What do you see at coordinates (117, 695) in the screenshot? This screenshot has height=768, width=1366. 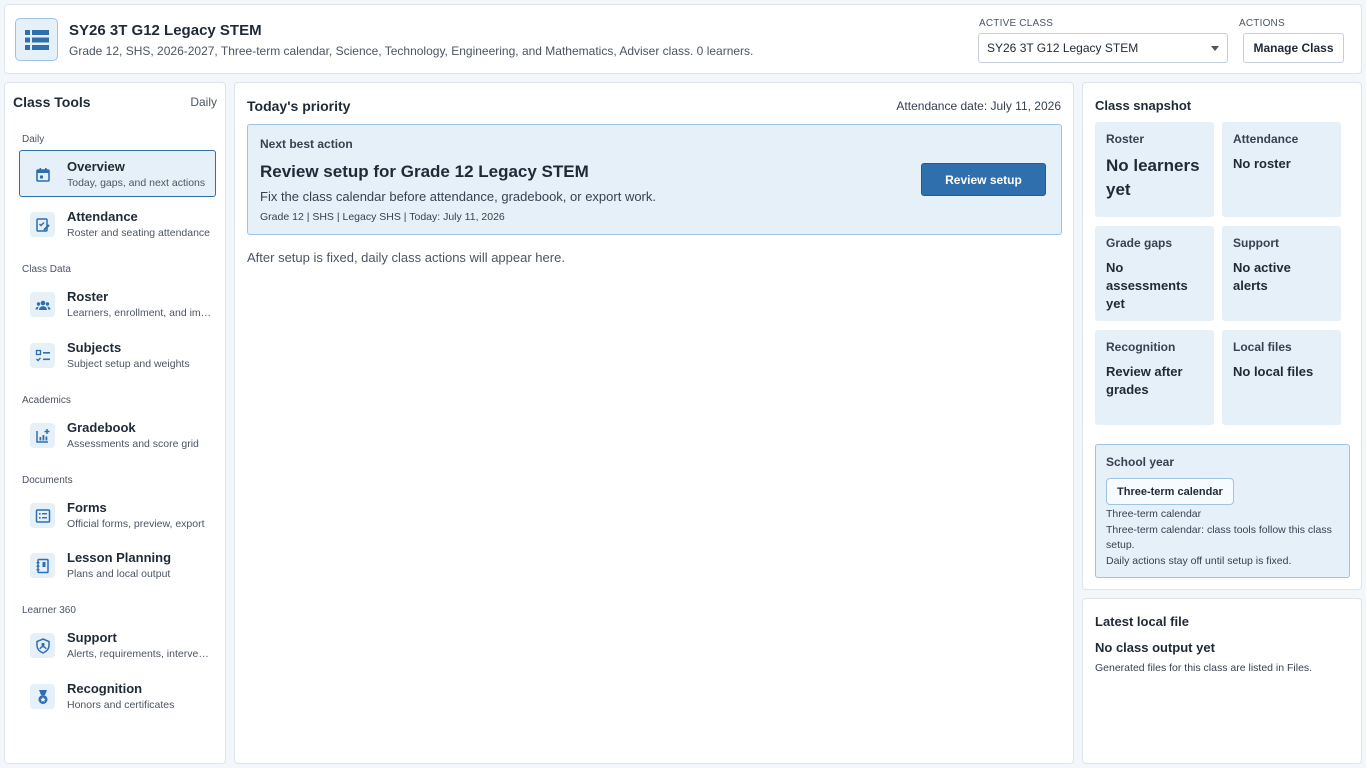 I see `sidebar-item-recognition: Recognition Honors and certificates` at bounding box center [117, 695].